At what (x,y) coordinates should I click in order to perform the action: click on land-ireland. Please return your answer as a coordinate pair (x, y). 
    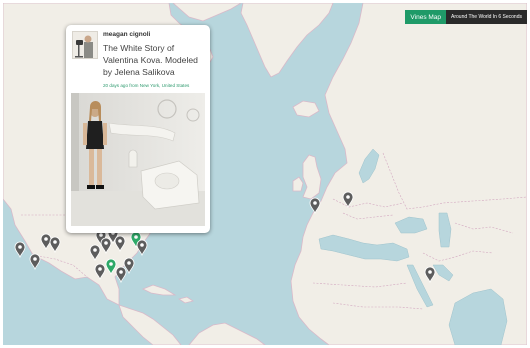
    Looking at the image, I should click on (298, 184).